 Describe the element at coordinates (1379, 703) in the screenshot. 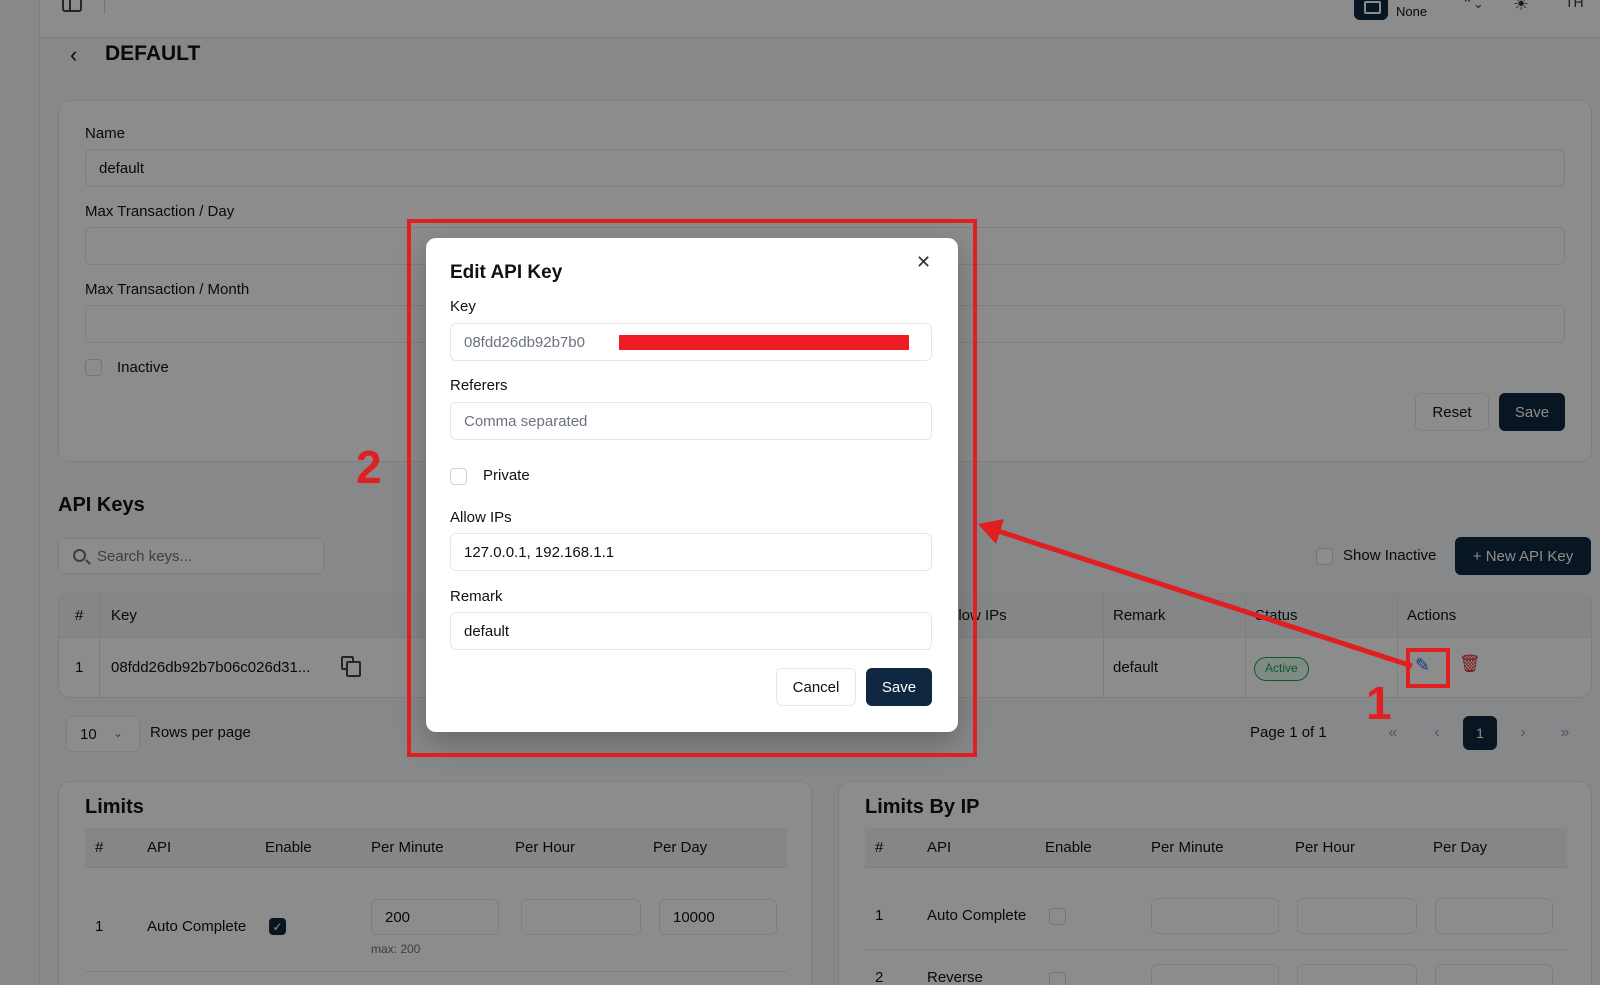

I see `annotation-step-1: 1` at that location.